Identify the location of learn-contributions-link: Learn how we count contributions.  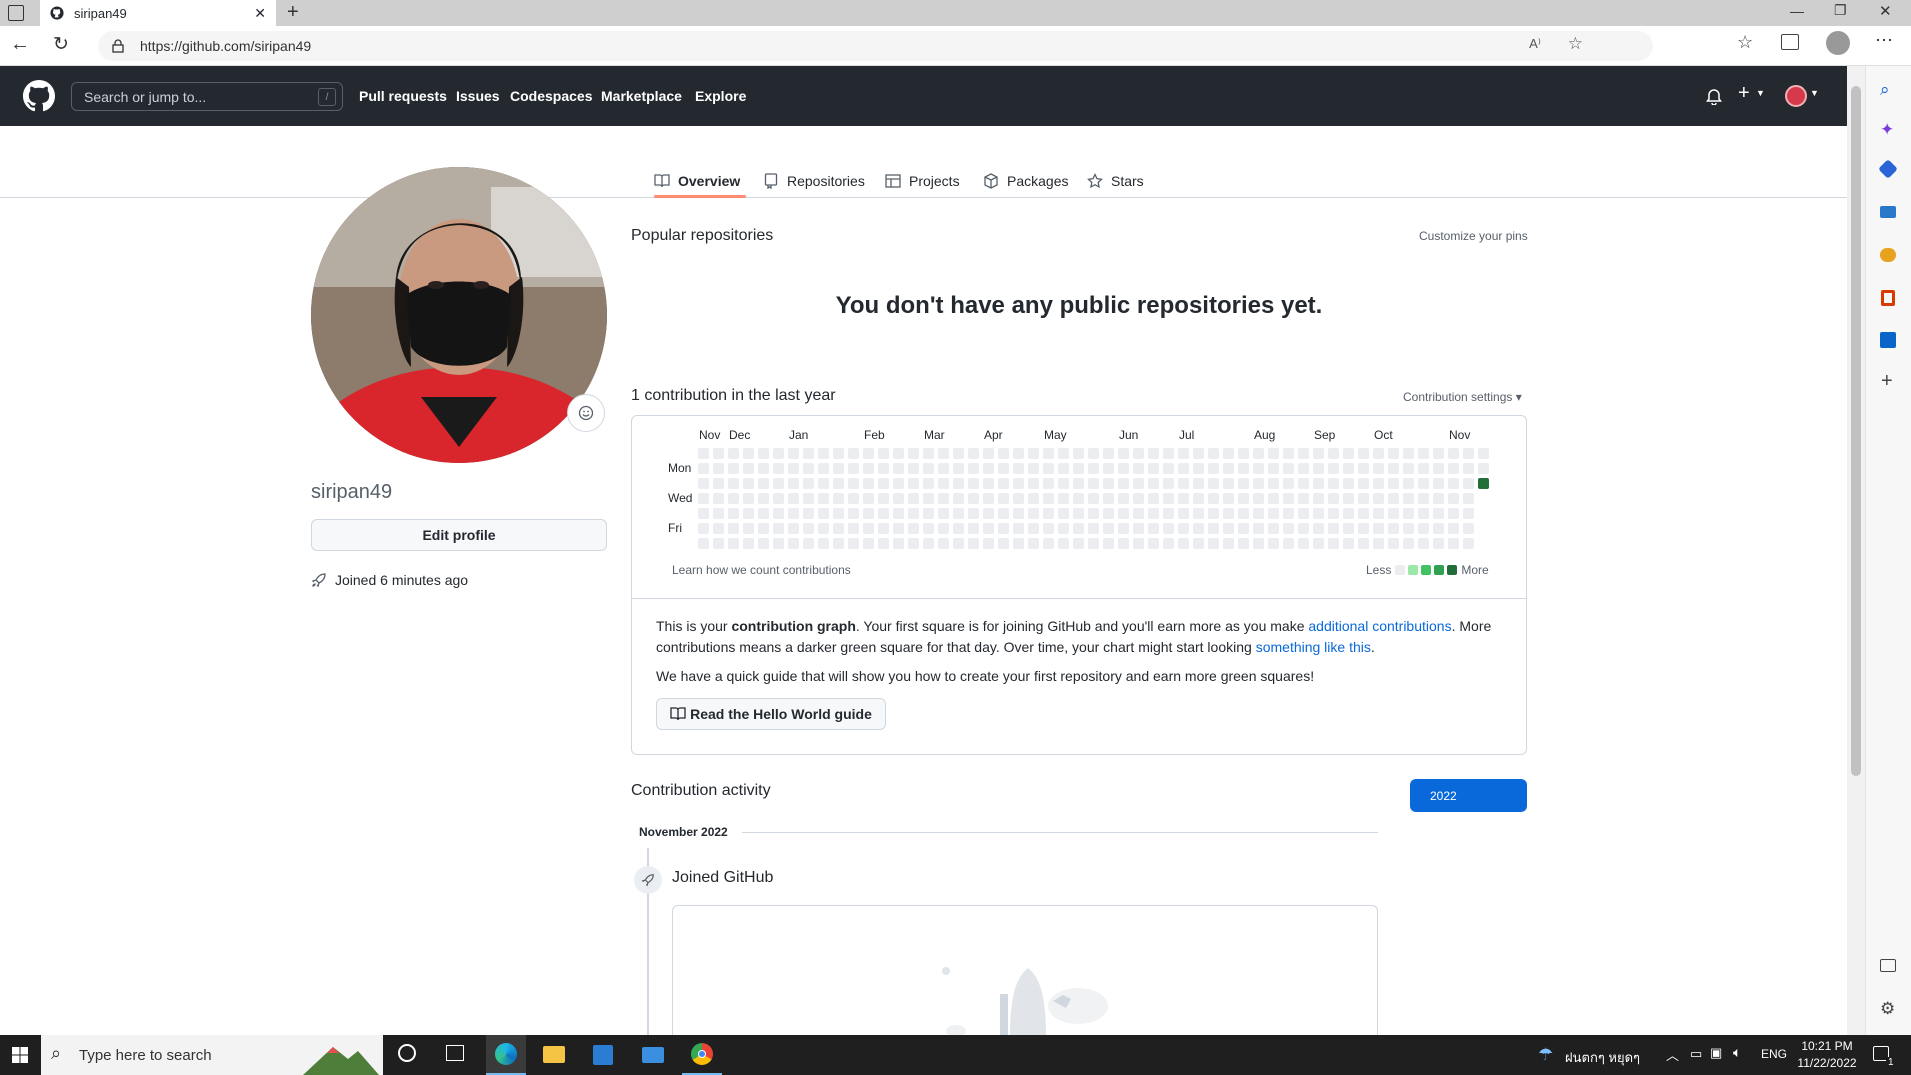
(761, 570).